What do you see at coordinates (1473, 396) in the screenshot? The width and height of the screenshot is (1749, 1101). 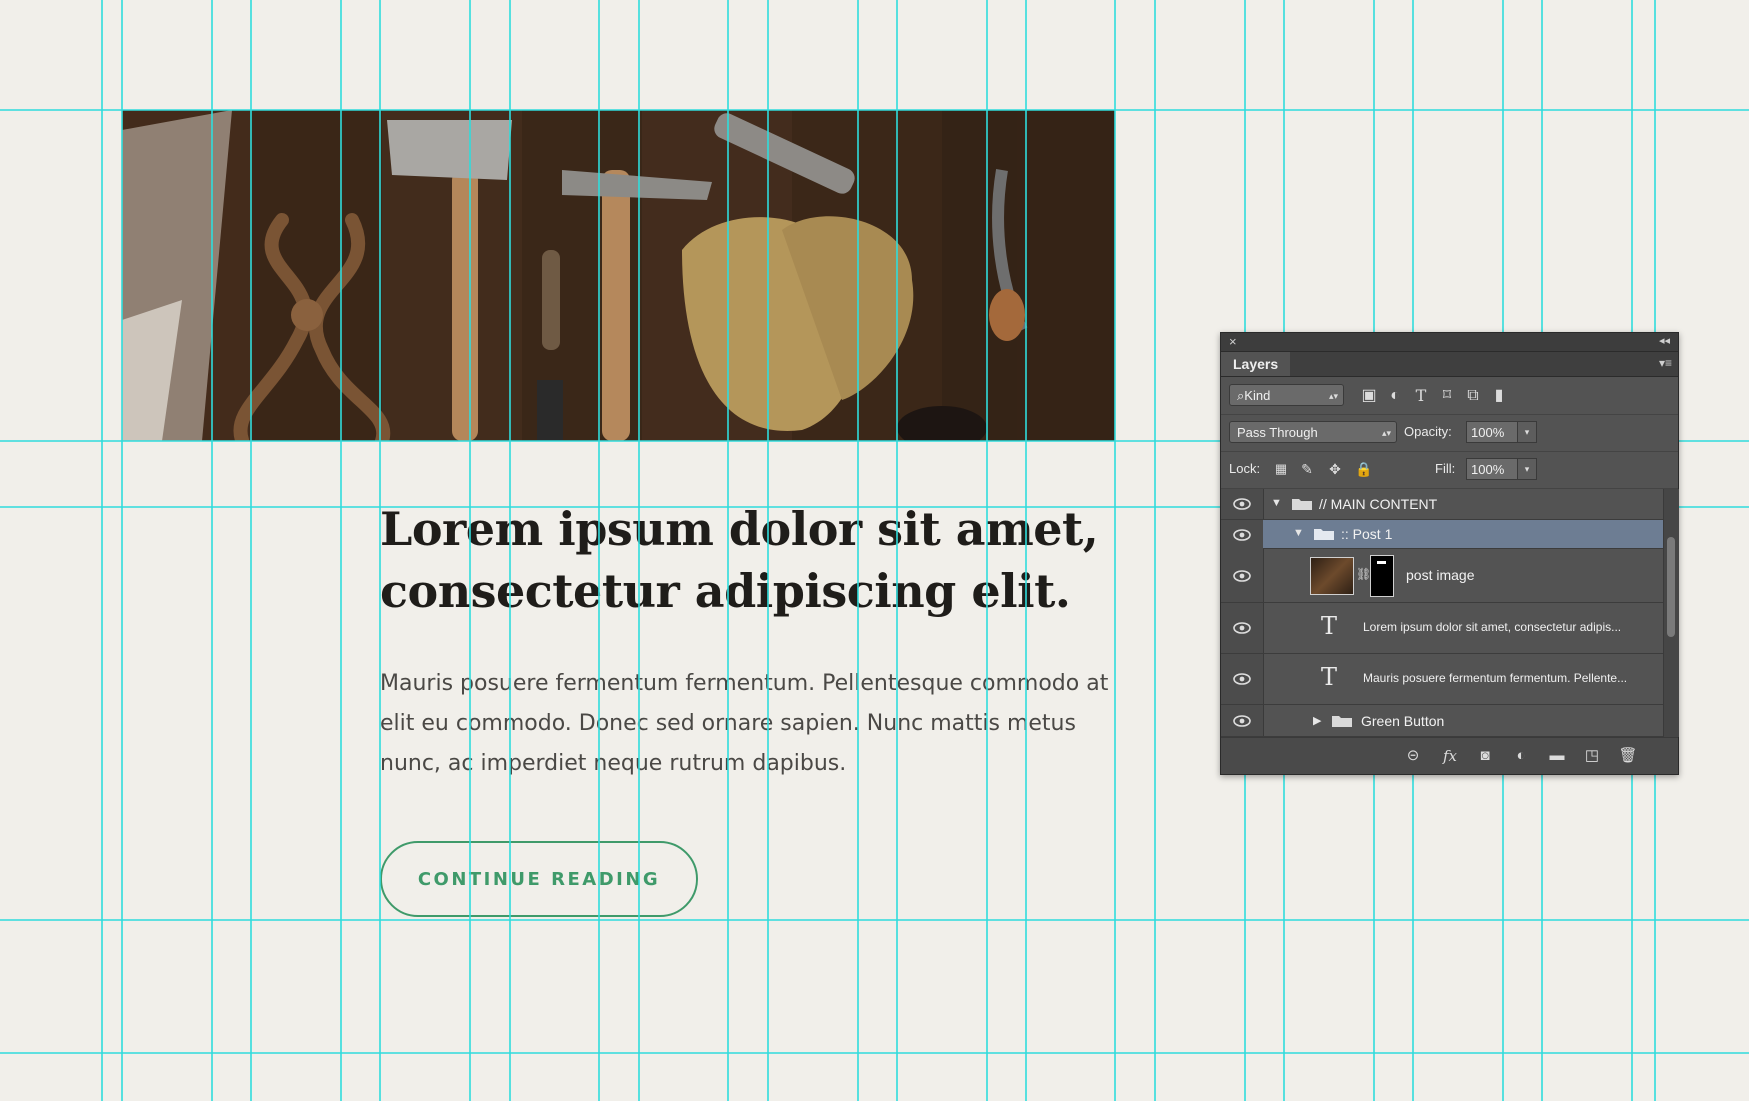 I see `smart-object-filter-icon: ⧉` at bounding box center [1473, 396].